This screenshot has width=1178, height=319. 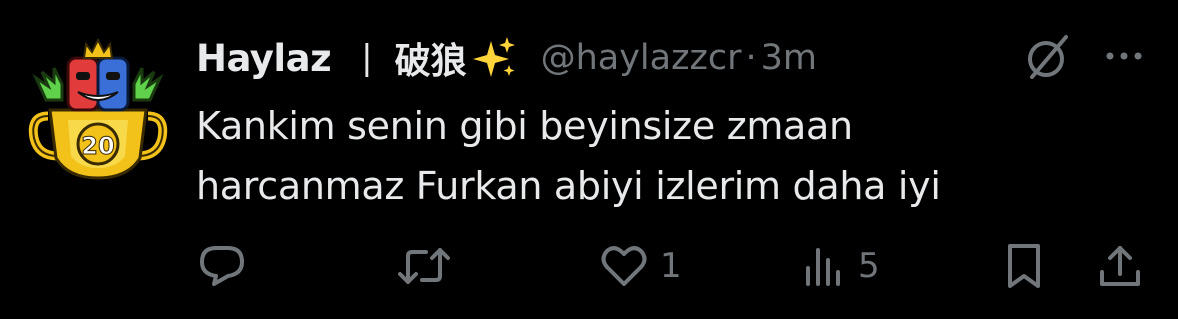 What do you see at coordinates (524, 126) in the screenshot?
I see `tweet-text-line-1: Kankim senin gibi beyinsize zmaan` at bounding box center [524, 126].